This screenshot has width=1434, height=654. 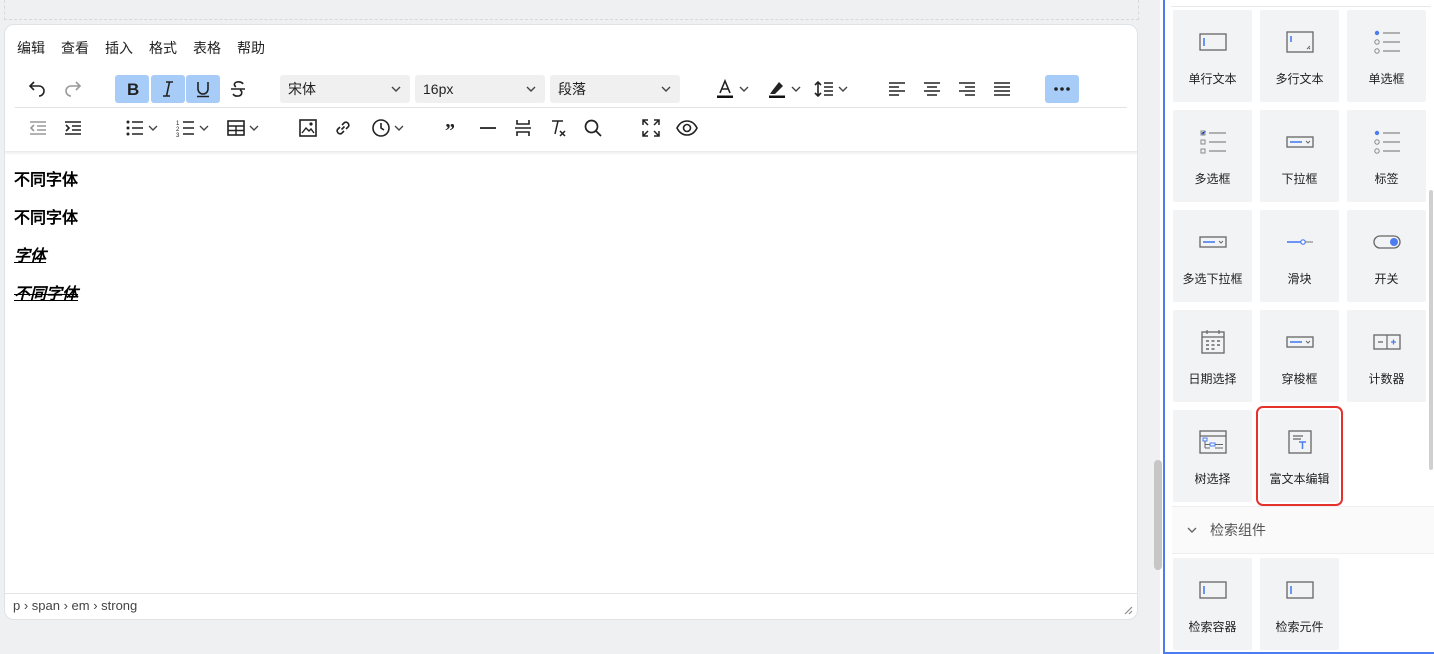 What do you see at coordinates (967, 89) in the screenshot?
I see `align-right-button` at bounding box center [967, 89].